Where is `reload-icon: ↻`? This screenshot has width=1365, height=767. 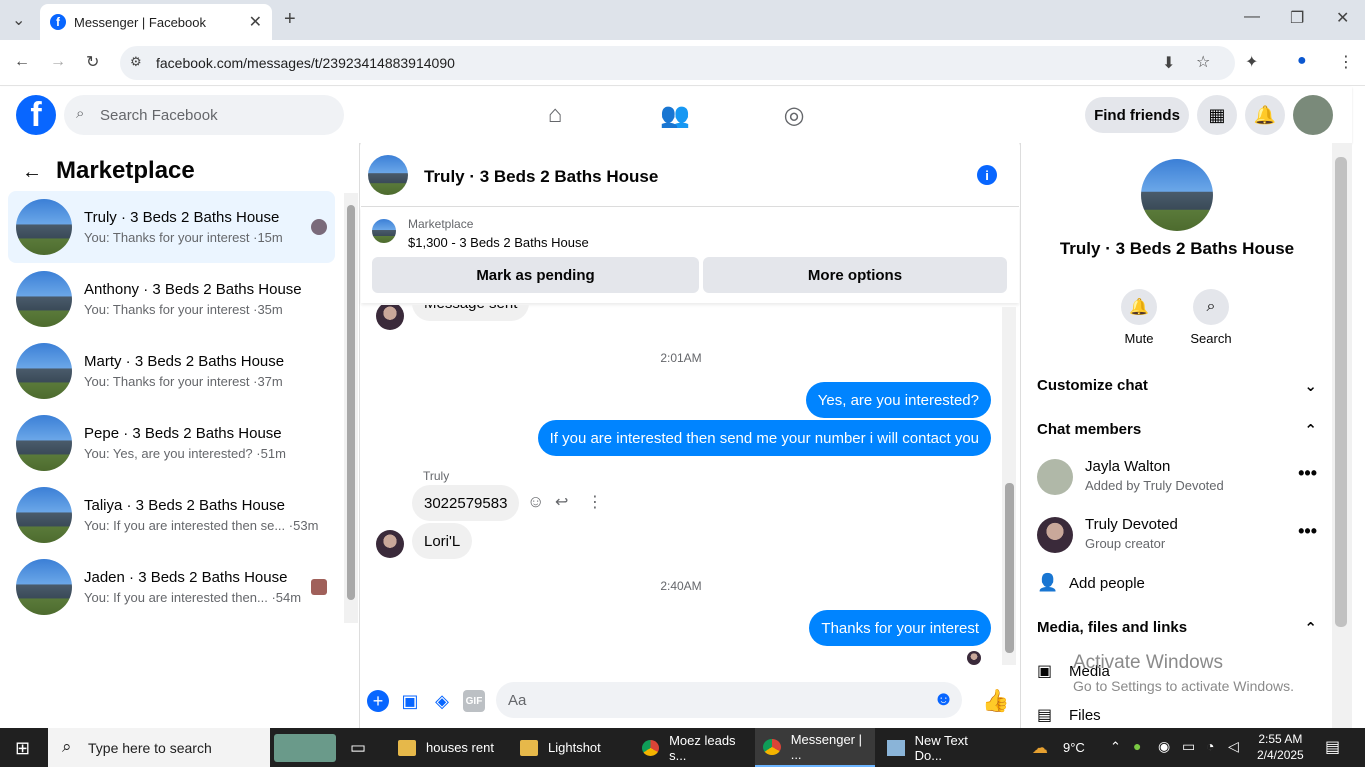
reload-icon: ↻ is located at coordinates (92, 62).